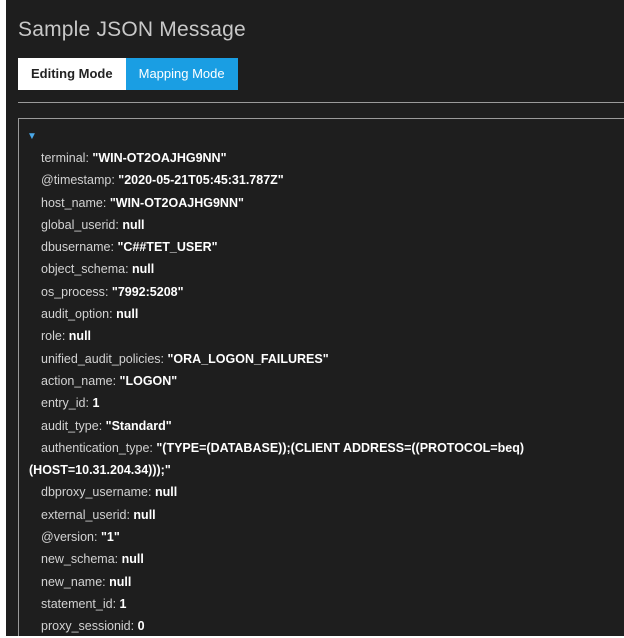  Describe the element at coordinates (248, 358) in the screenshot. I see `json-value: "ORA_LOGON_FAILURES"` at that location.